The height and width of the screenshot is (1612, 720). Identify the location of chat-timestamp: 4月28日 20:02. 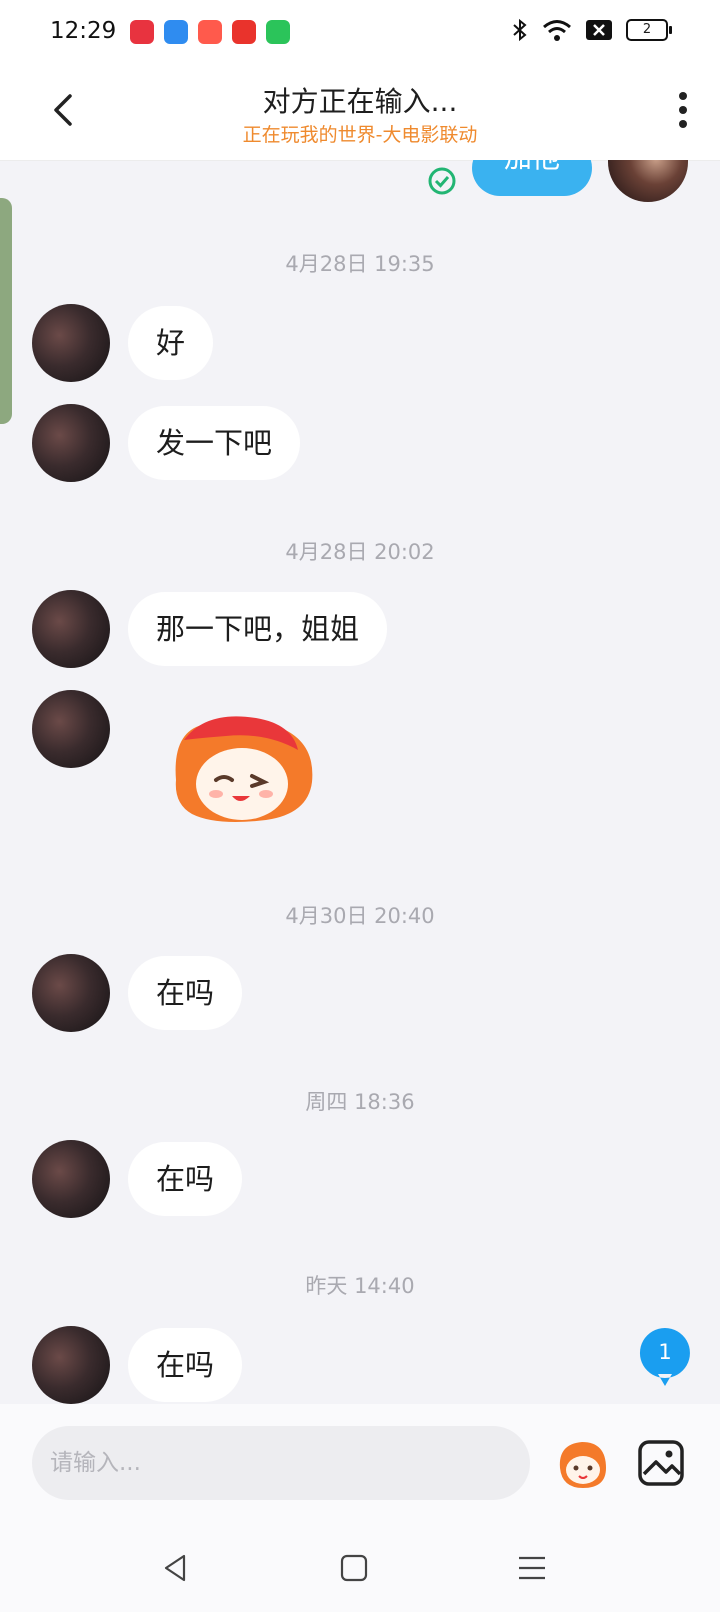
(360, 552).